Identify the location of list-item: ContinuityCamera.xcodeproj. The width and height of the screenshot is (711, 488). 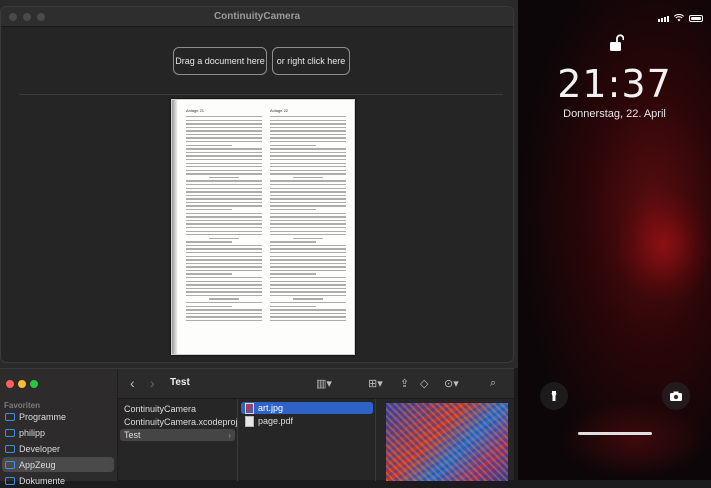
(179, 422).